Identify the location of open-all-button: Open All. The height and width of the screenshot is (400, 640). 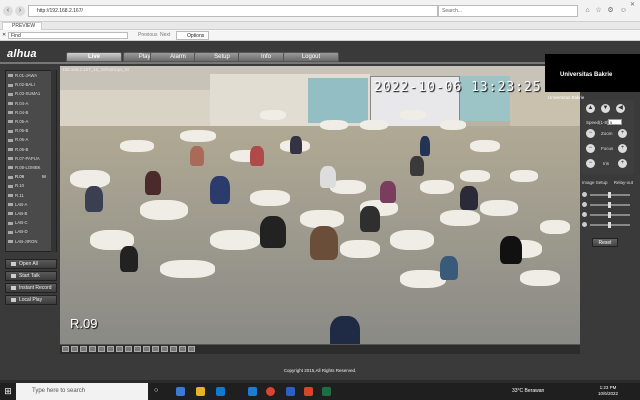
(31, 264).